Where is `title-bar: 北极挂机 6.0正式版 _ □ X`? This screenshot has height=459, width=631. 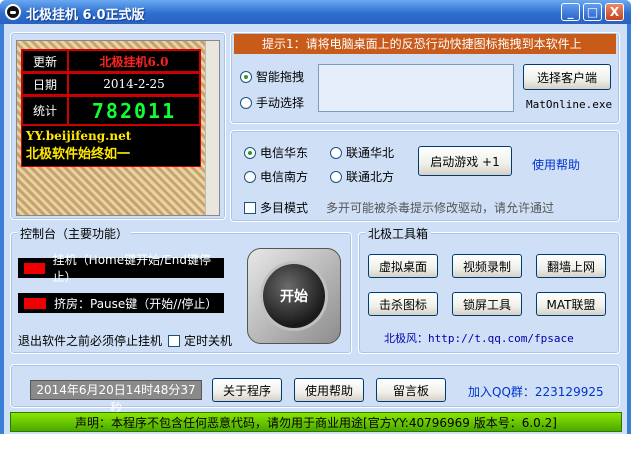 title-bar: 北极挂机 6.0正式版 _ □ X is located at coordinates (315, 12).